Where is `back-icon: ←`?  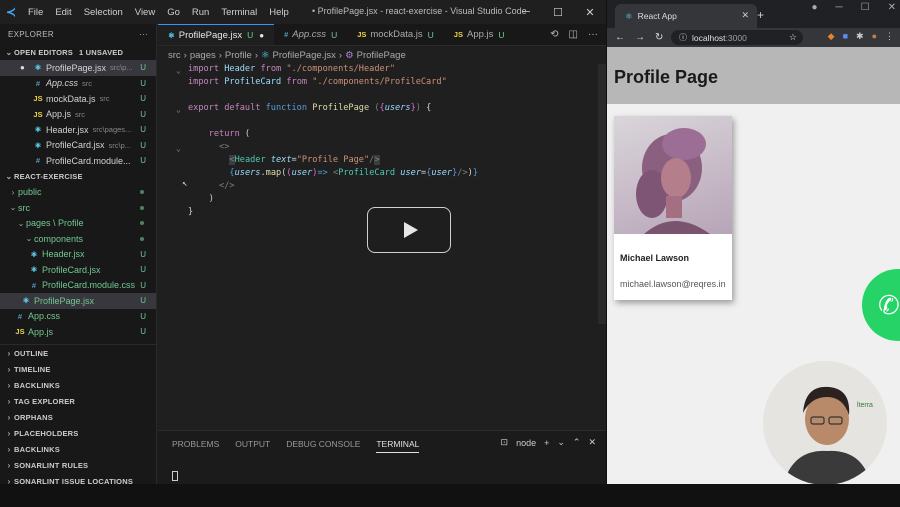
back-icon: ← is located at coordinates (620, 37).